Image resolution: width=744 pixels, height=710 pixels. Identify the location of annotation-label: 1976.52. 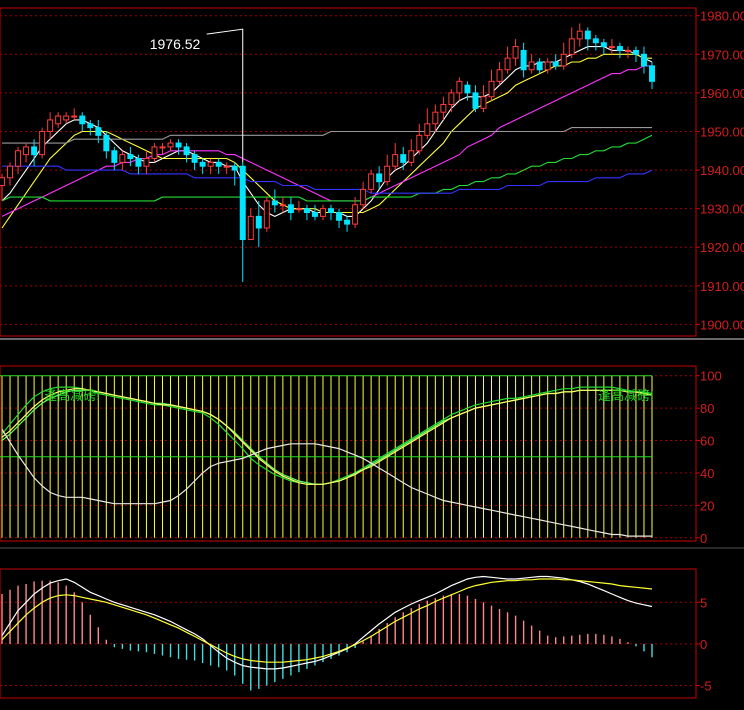
(175, 44).